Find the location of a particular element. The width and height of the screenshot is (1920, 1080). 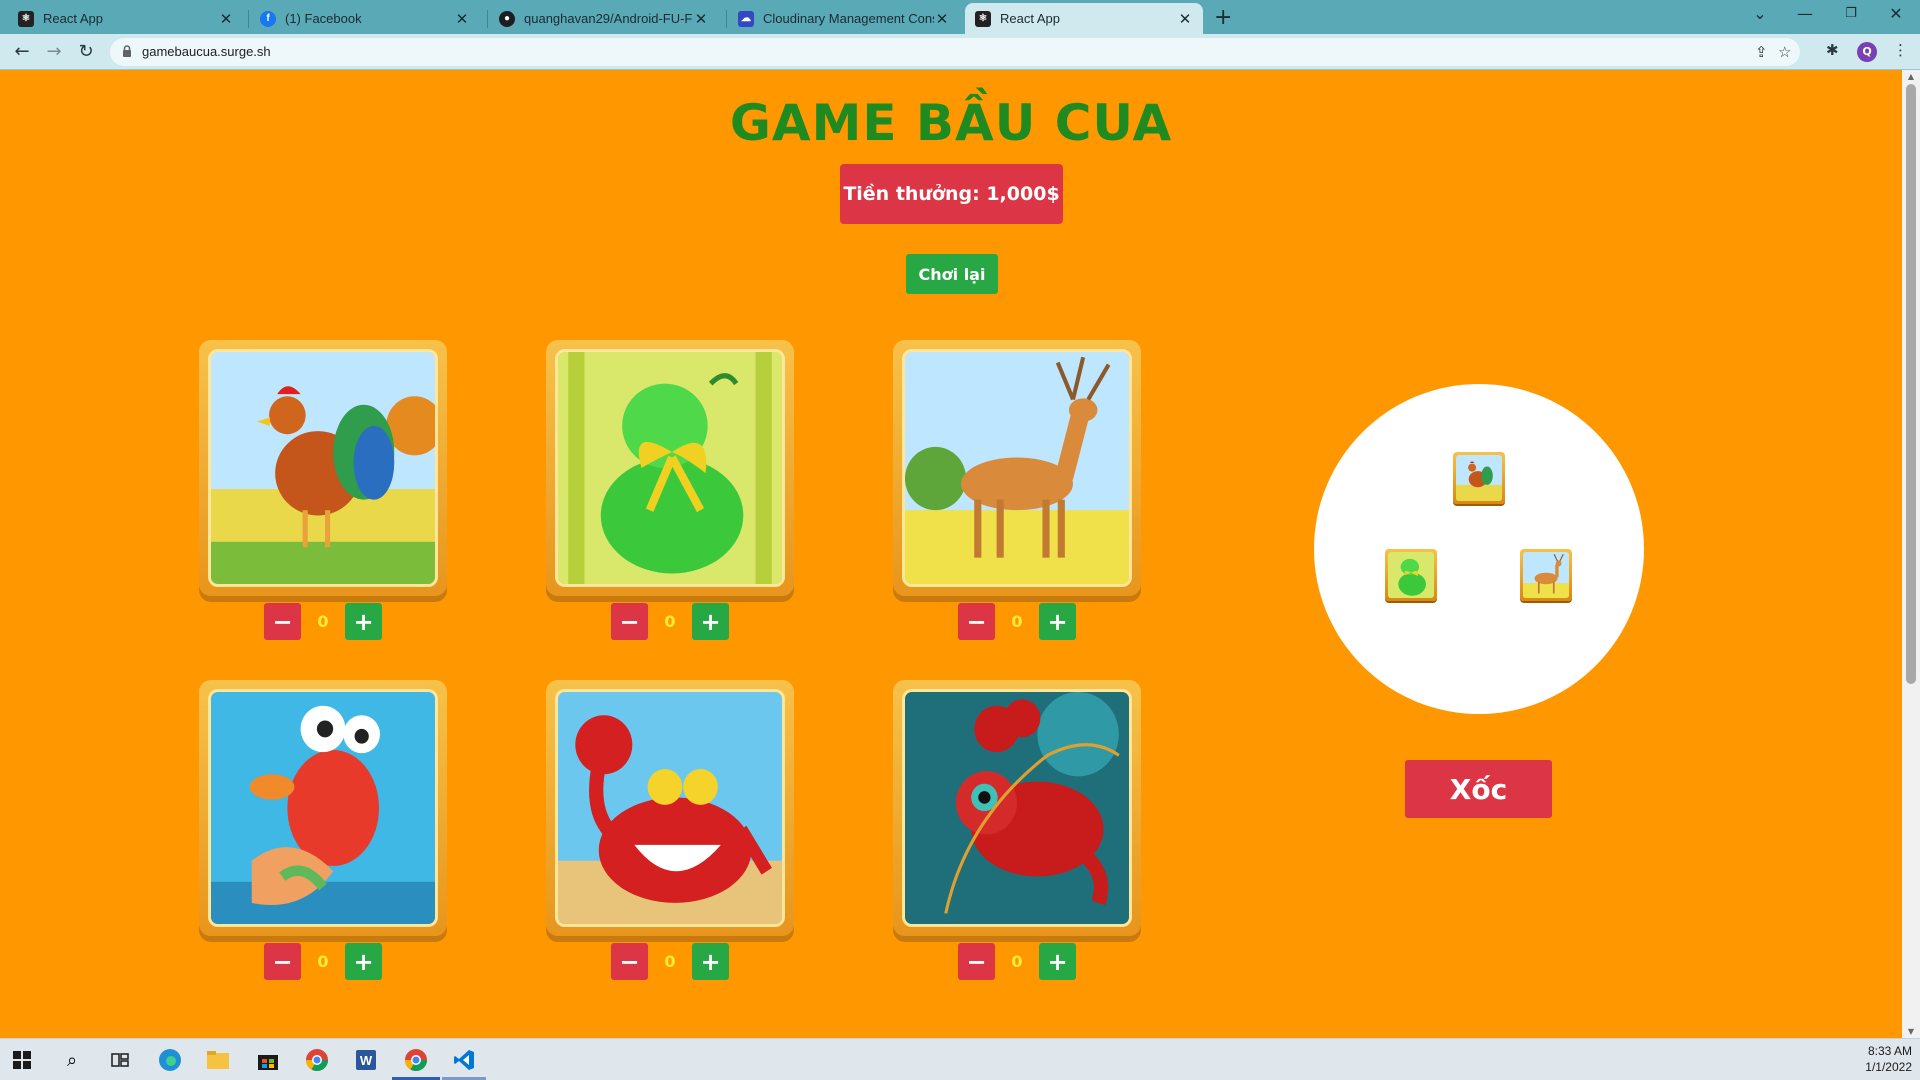

die-rooster is located at coordinates (1479, 478).